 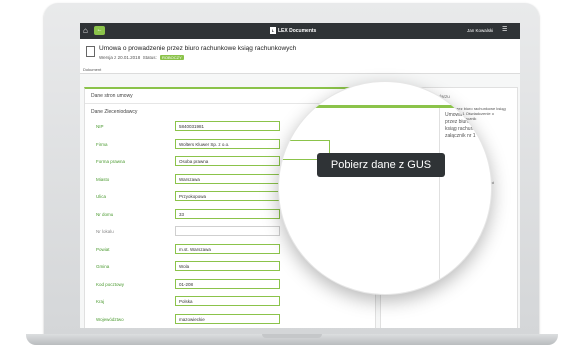 I want to click on field-input: mazowieckie, so click(x=227, y=318).